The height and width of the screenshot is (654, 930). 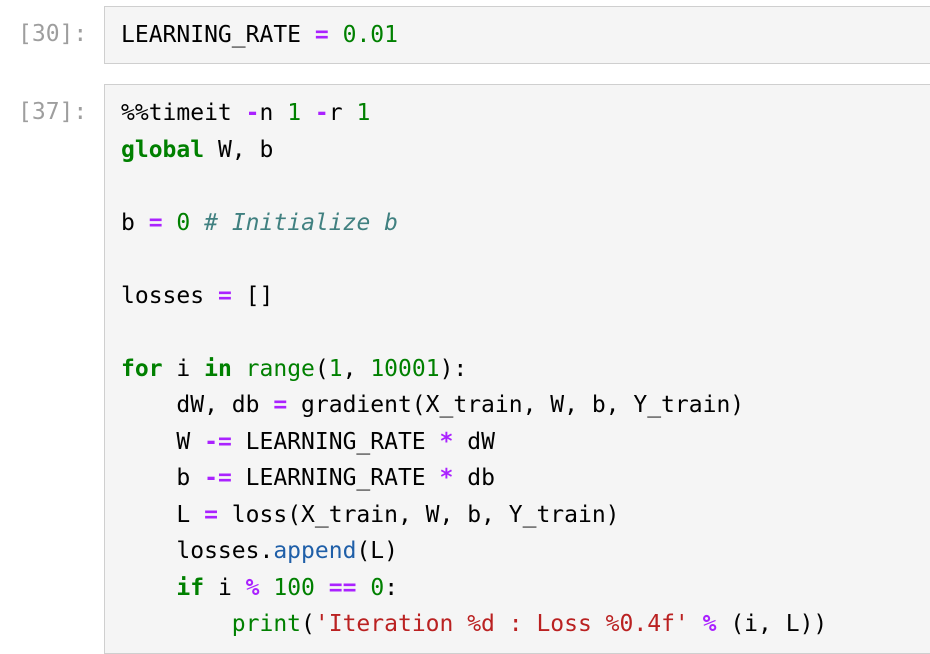 I want to click on code-token-attr: append, so click(x=315, y=551).